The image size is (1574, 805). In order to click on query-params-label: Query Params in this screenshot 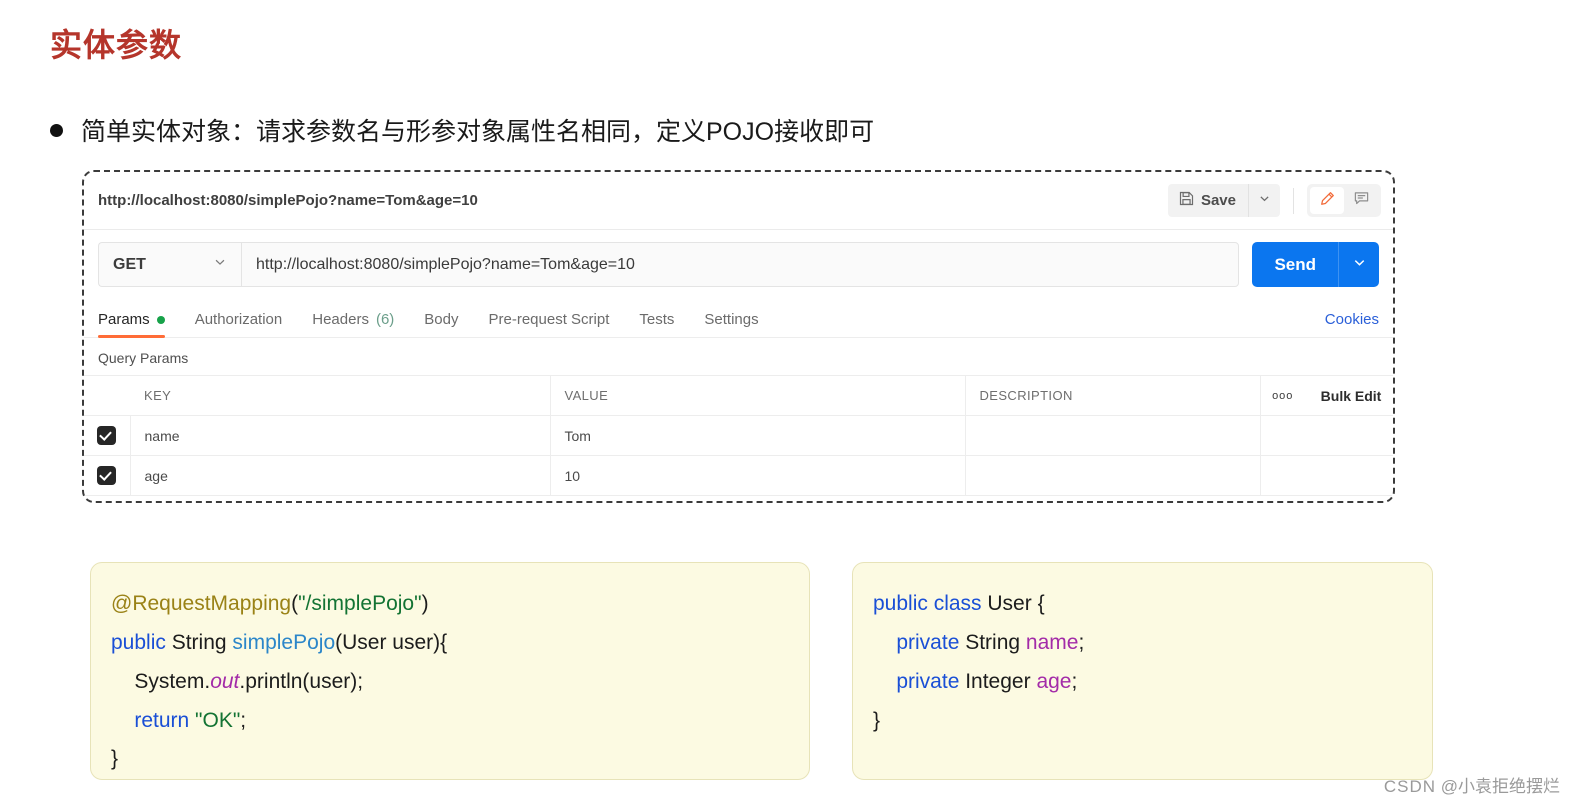, I will do `click(143, 358)`.